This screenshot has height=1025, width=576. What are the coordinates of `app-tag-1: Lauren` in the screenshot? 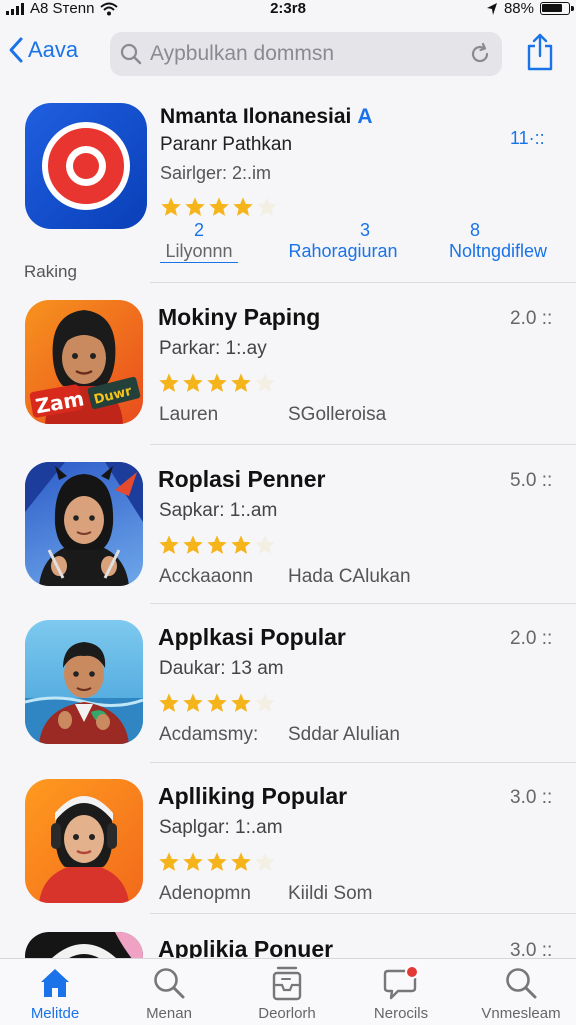 It's located at (189, 414).